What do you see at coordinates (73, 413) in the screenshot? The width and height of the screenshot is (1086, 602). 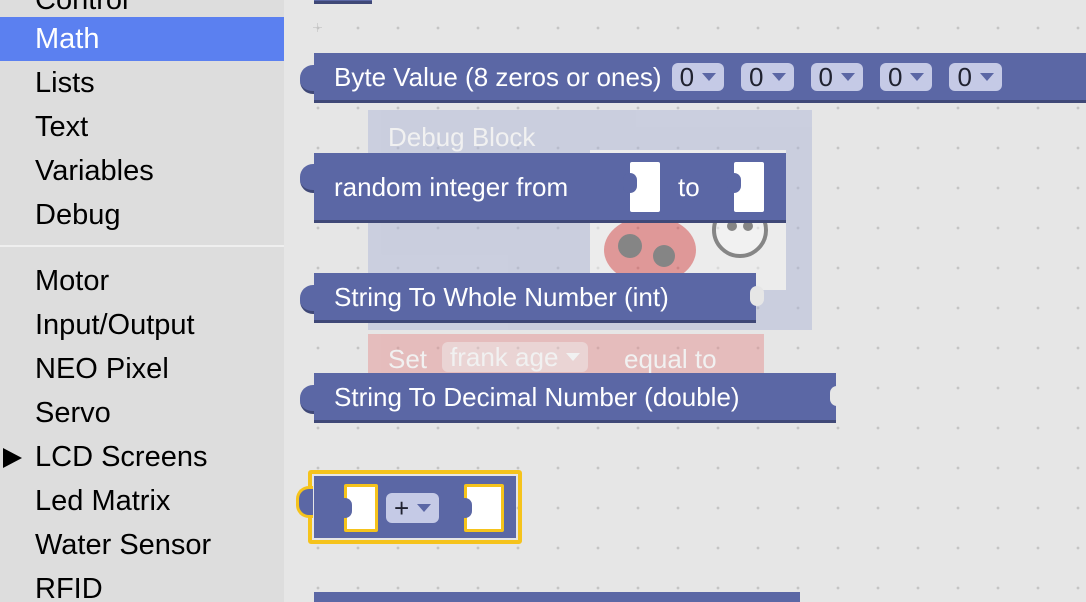 I see `category-label: Servo` at bounding box center [73, 413].